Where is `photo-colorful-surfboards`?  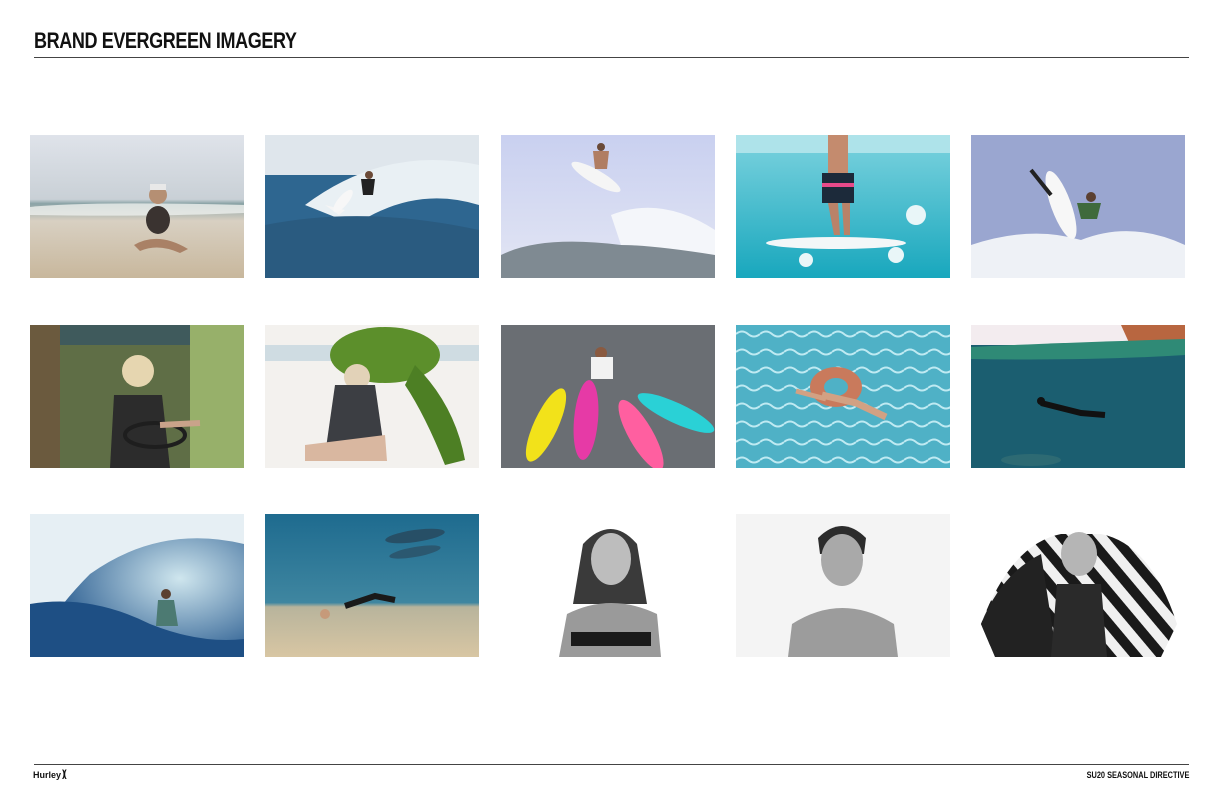 photo-colorful-surfboards is located at coordinates (608, 396).